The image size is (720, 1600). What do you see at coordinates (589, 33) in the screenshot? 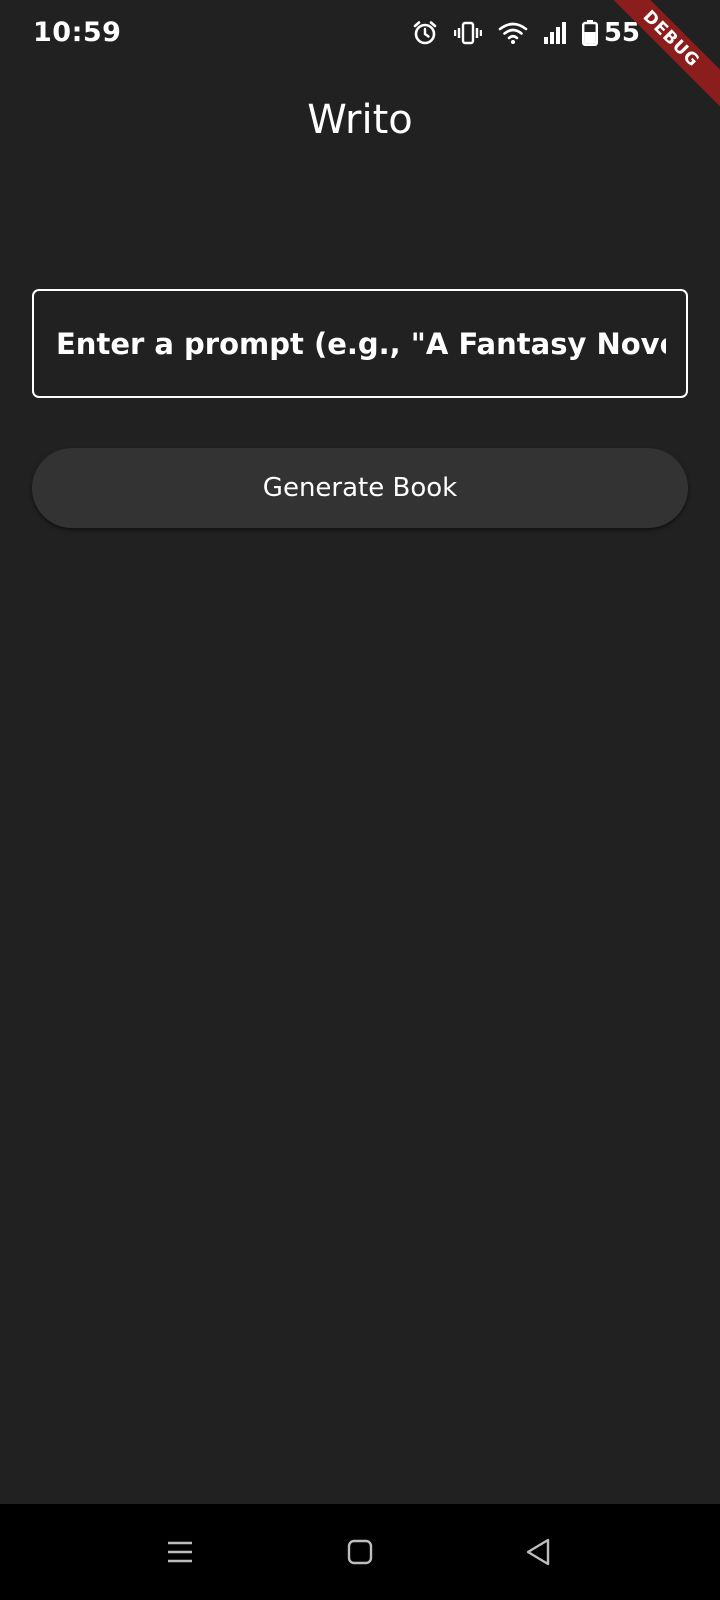
I see `battery-icon` at bounding box center [589, 33].